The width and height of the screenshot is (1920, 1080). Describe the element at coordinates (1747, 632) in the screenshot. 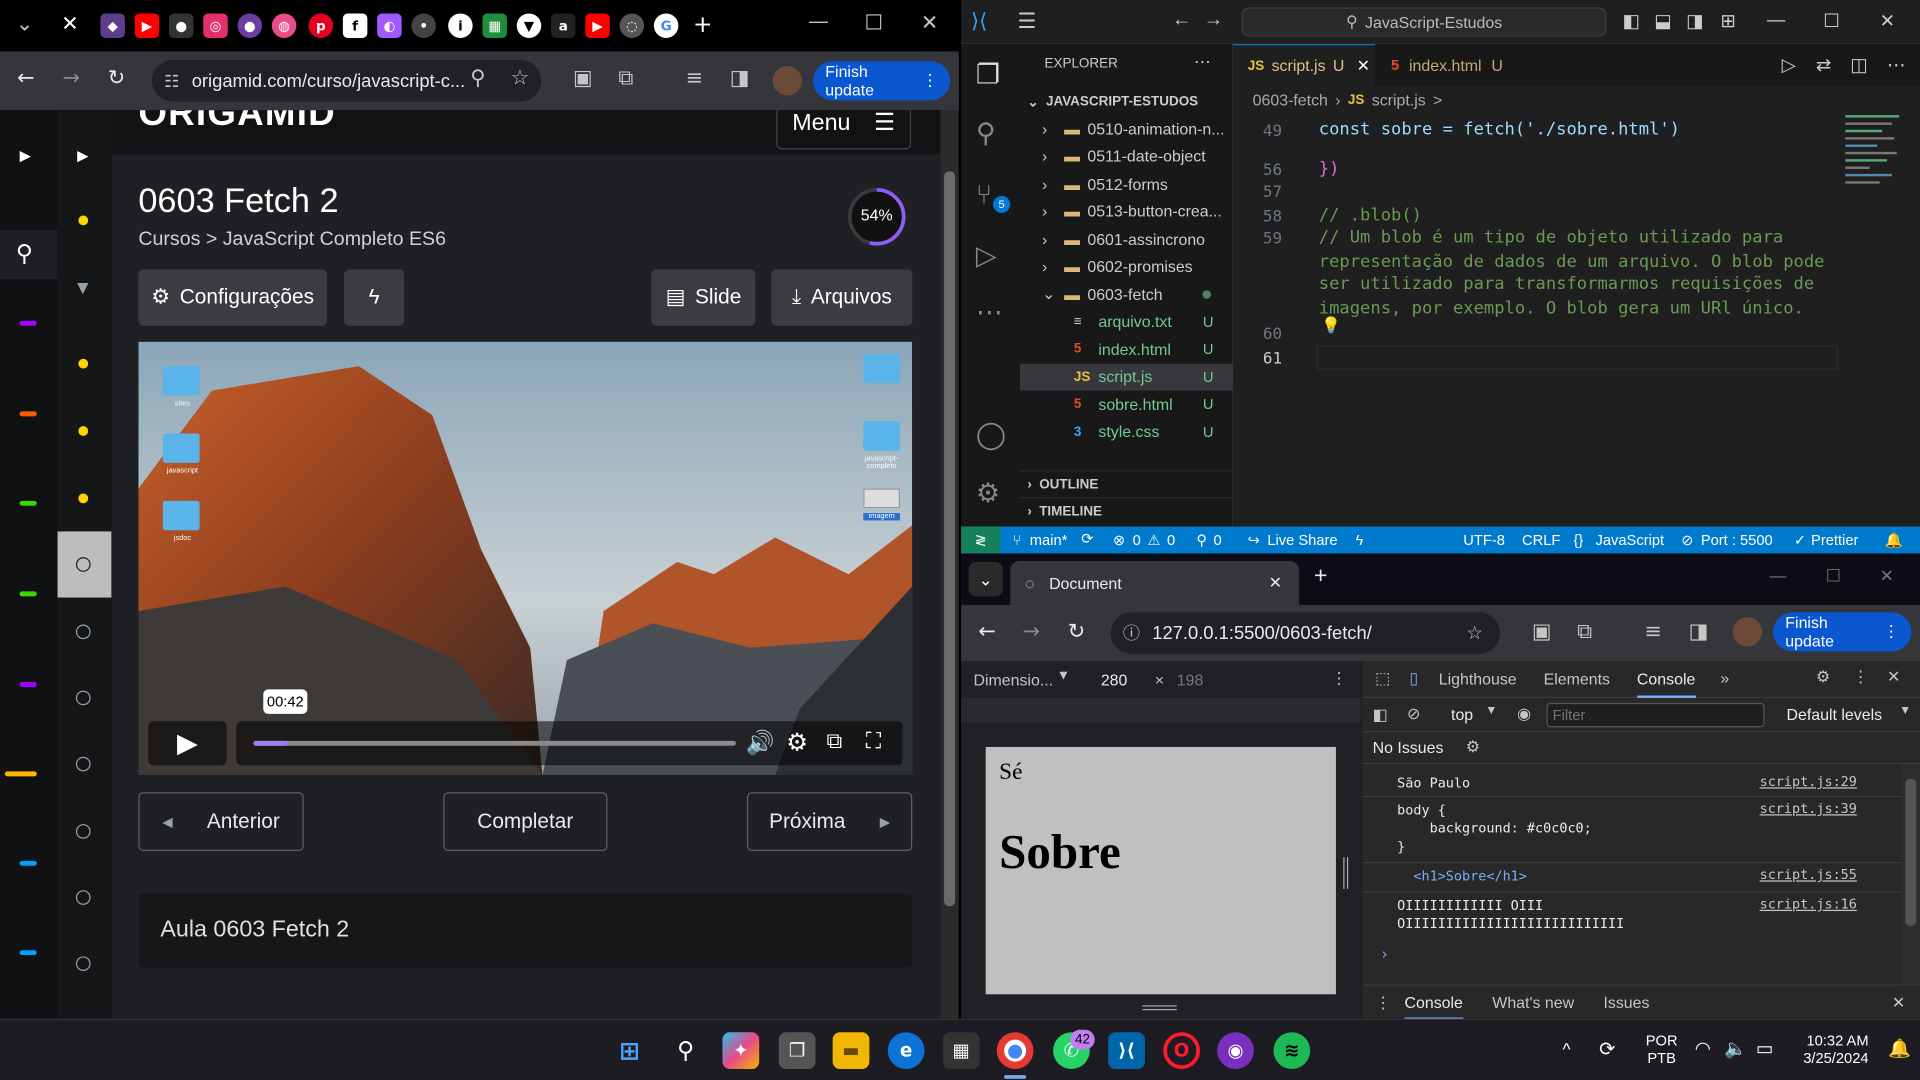

I see `profile-avatar` at that location.